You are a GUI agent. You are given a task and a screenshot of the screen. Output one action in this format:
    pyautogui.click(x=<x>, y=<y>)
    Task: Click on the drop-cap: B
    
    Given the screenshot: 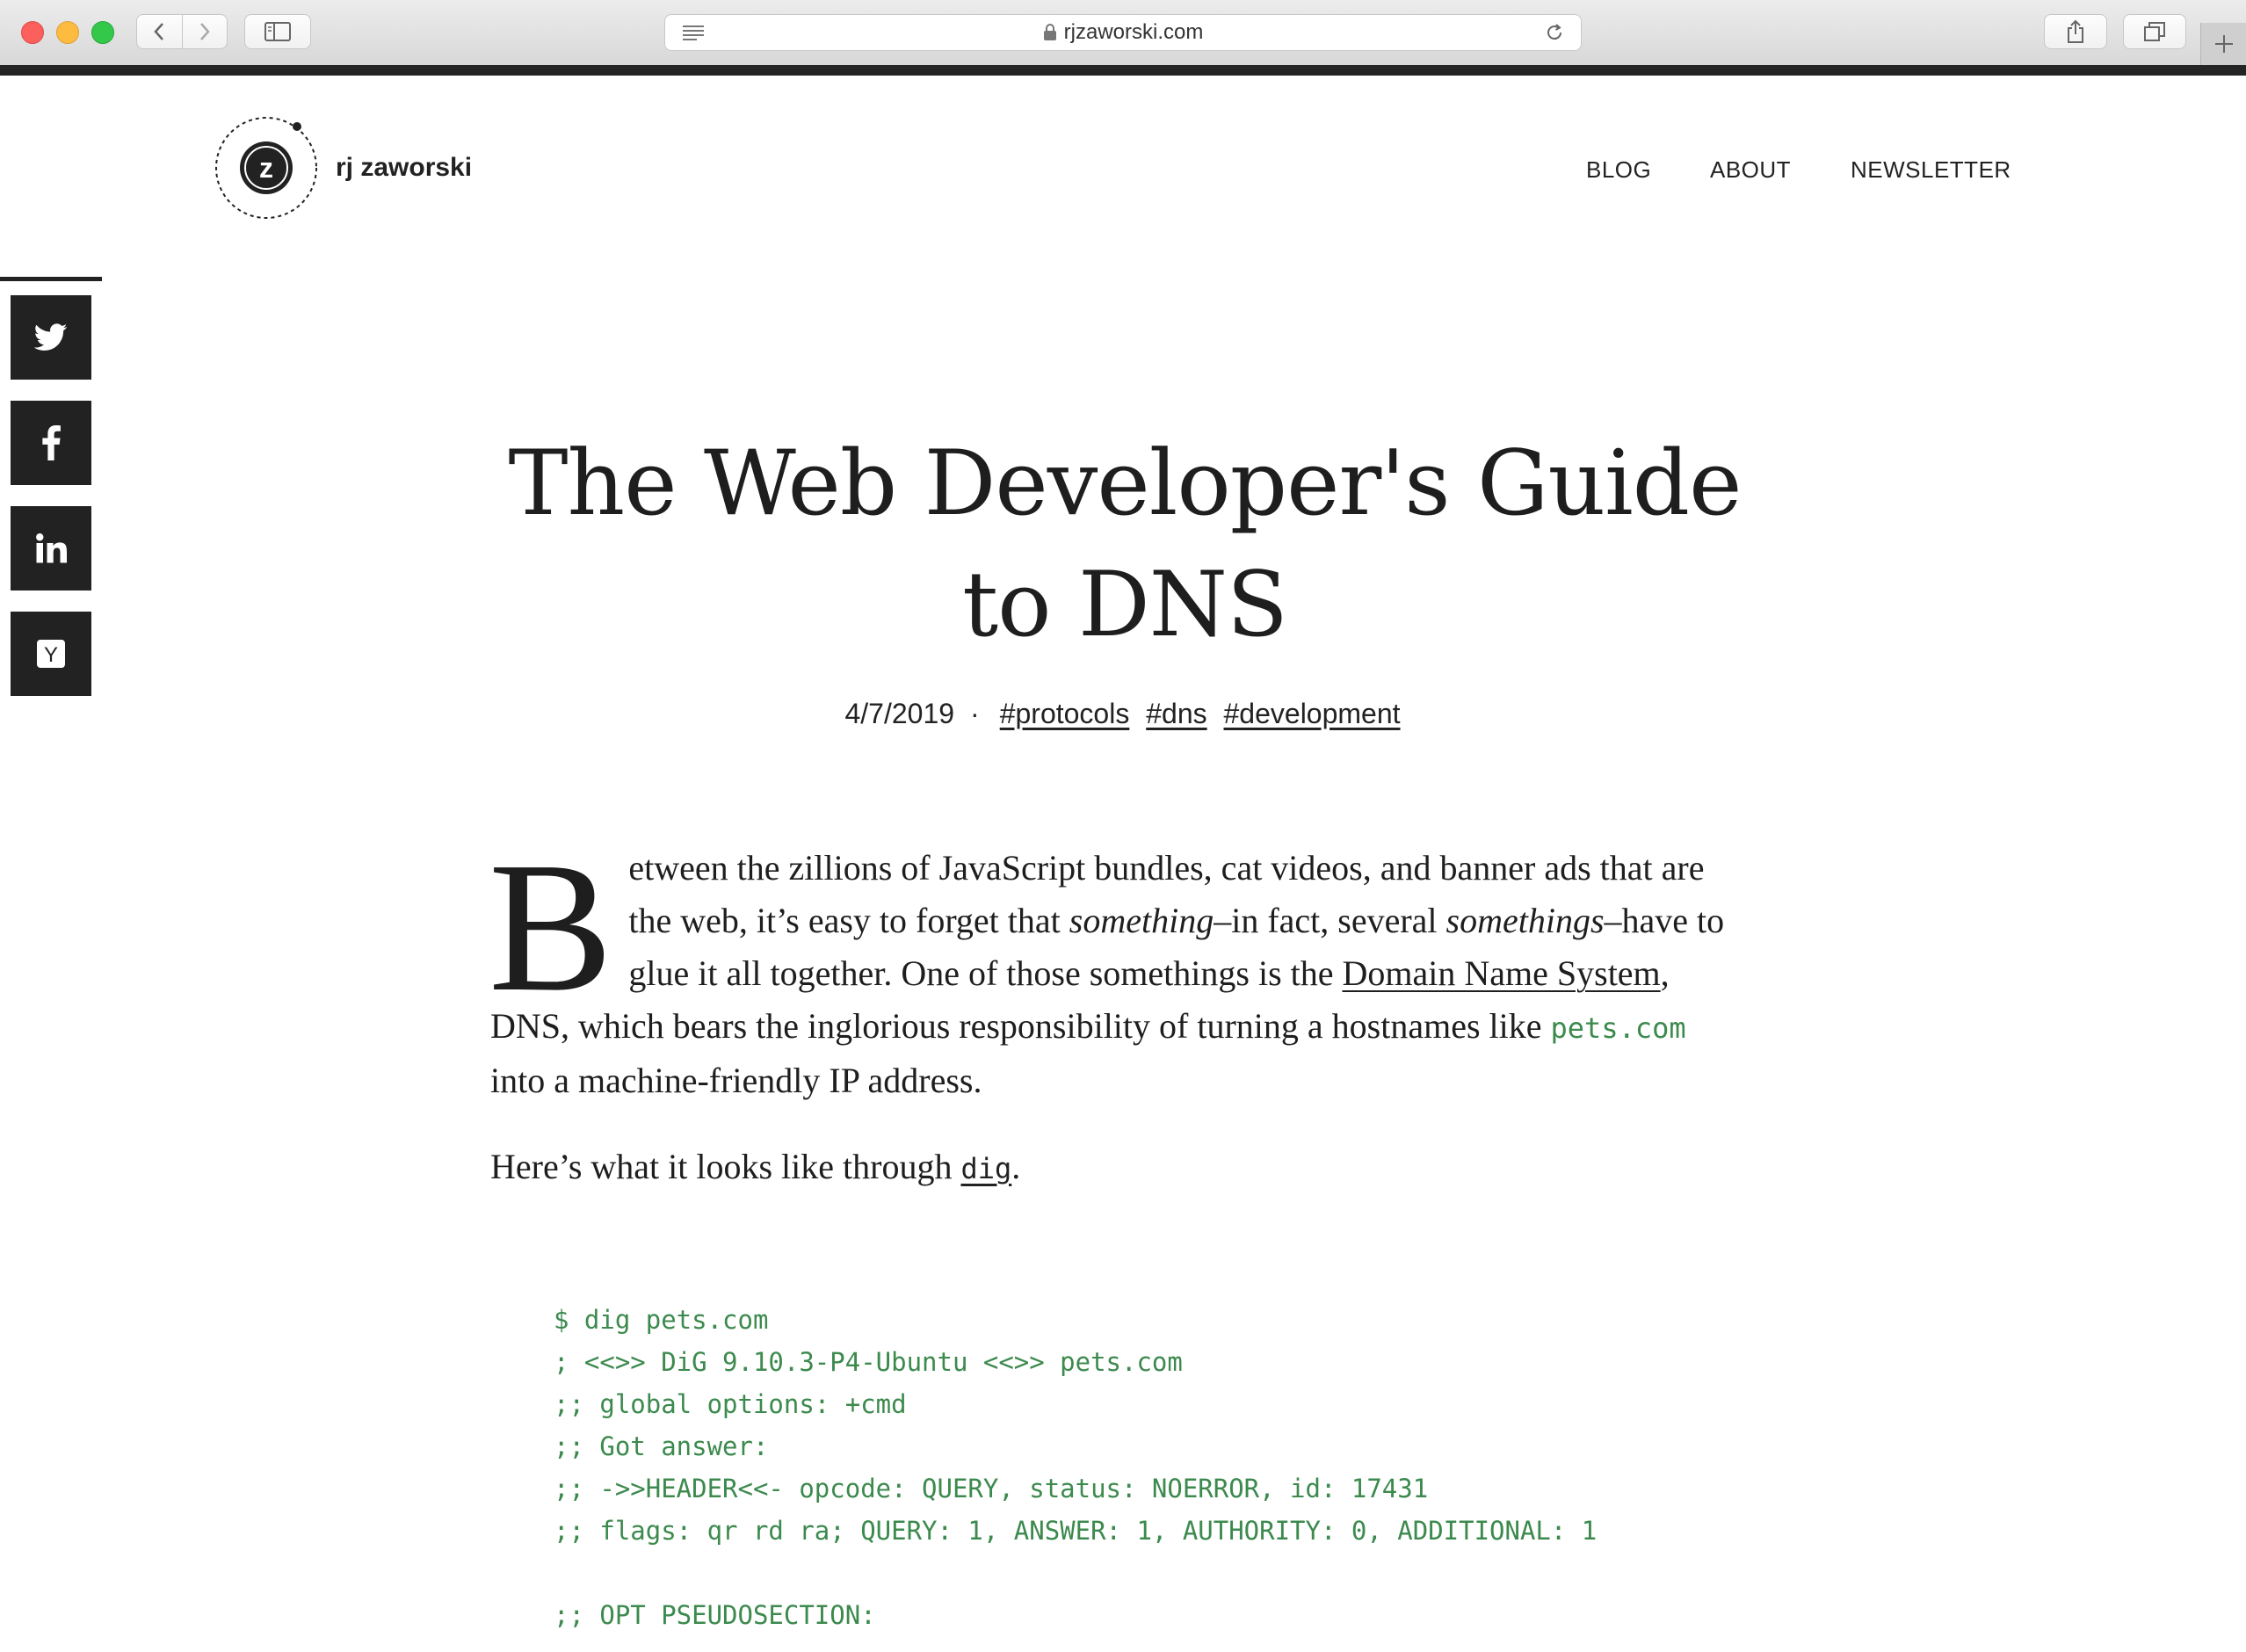 What is the action you would take?
    pyautogui.click(x=551, y=926)
    